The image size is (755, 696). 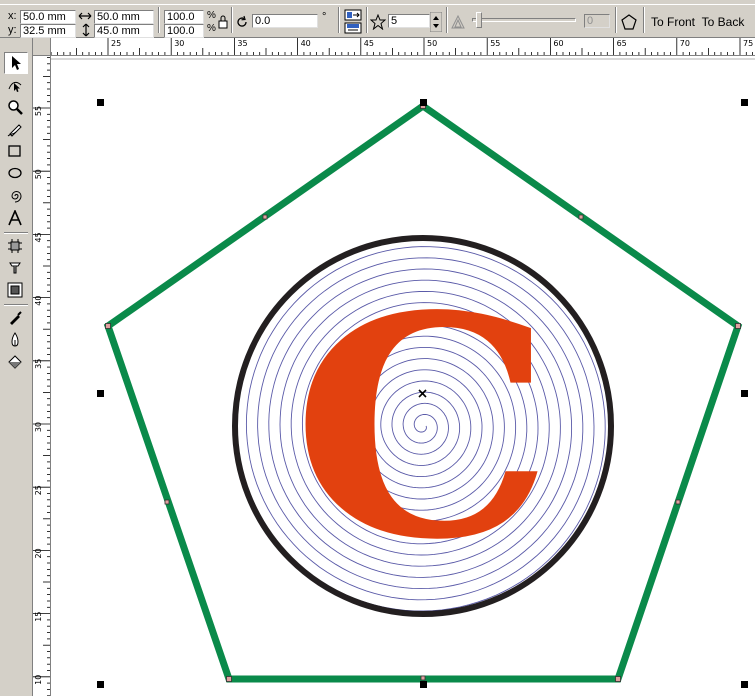 What do you see at coordinates (744, 393) in the screenshot?
I see `selection-handle-right` at bounding box center [744, 393].